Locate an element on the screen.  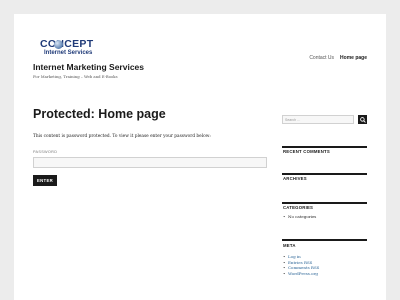
list-item: No categories is located at coordinates (299, 217).